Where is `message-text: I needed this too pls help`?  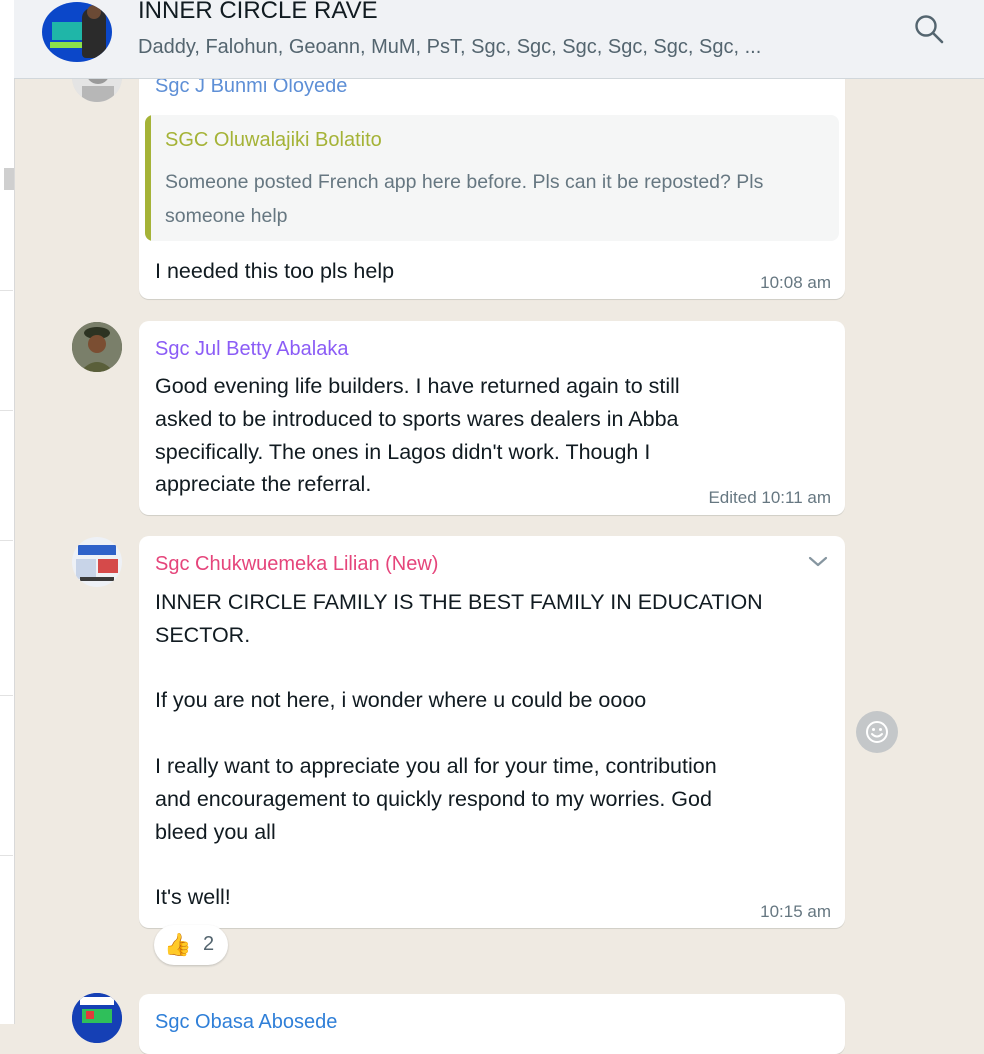 message-text: I needed this too pls help is located at coordinates (275, 271).